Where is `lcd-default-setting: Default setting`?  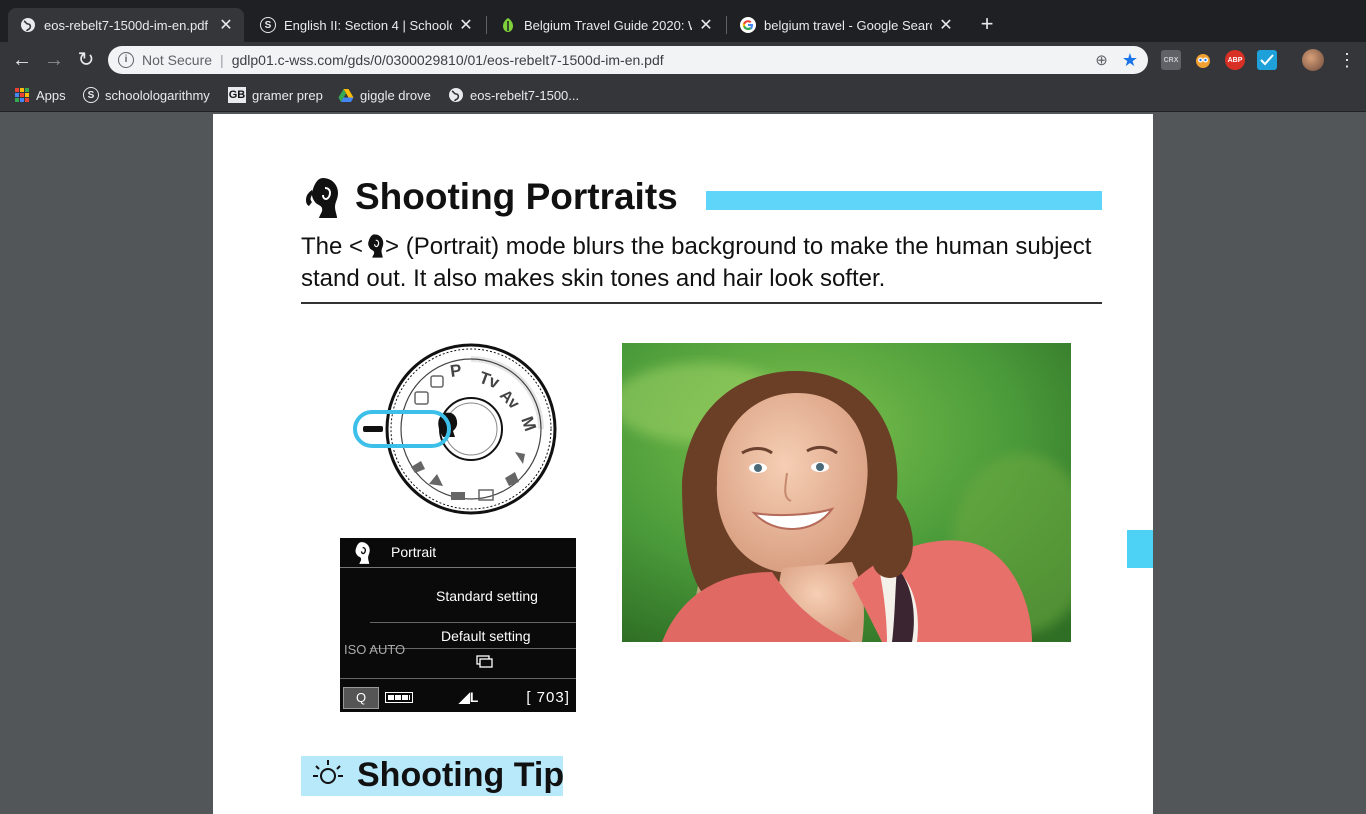 lcd-default-setting: Default setting is located at coordinates (486, 636).